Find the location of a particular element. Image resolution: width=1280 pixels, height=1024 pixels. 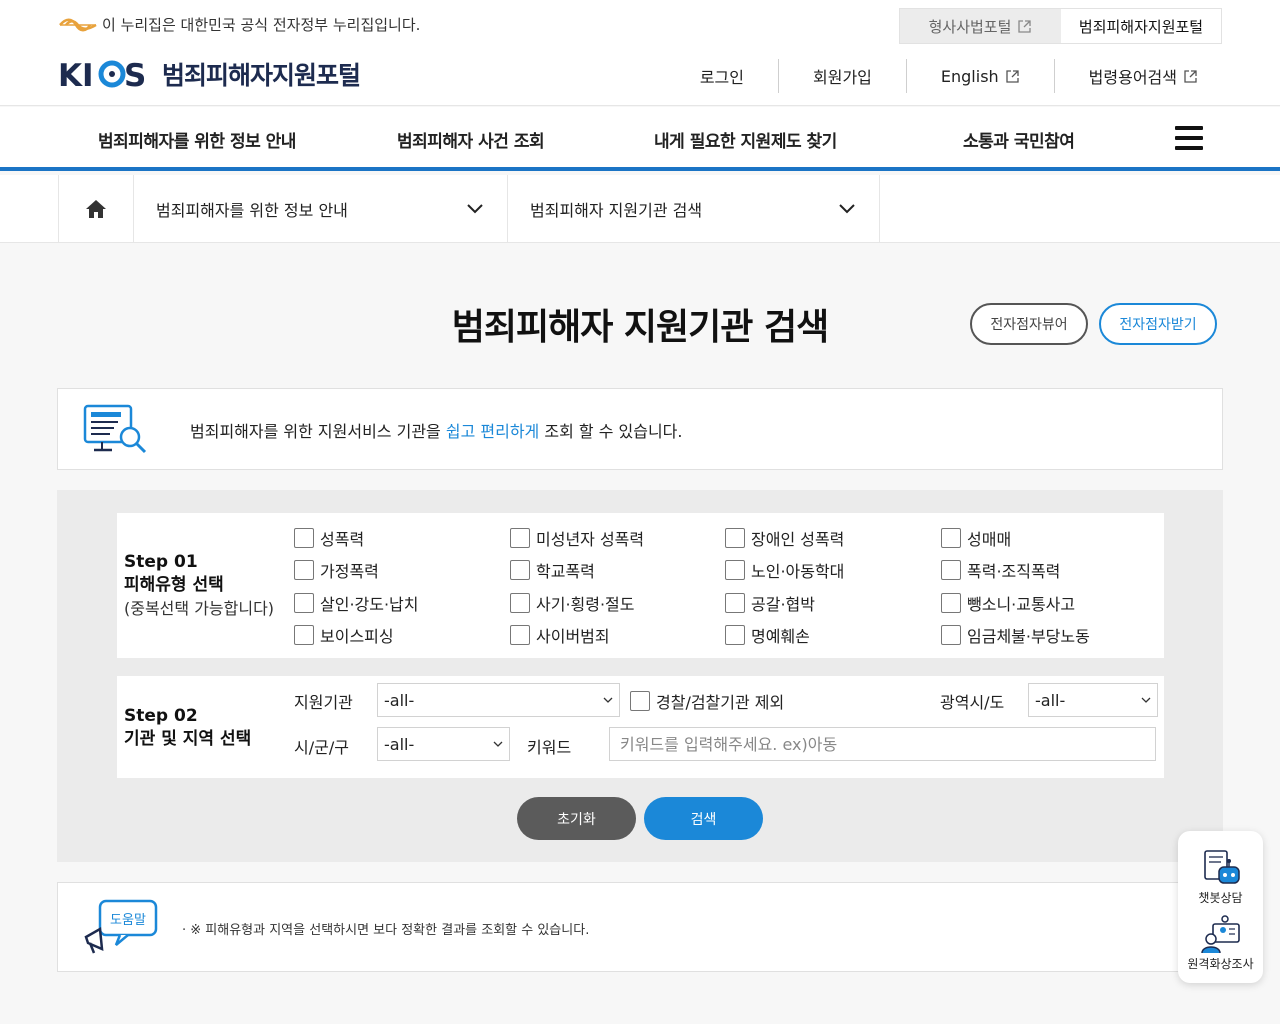

nav-victim-info: 범죄피해자를 위한 정보 안내 is located at coordinates (197, 139).